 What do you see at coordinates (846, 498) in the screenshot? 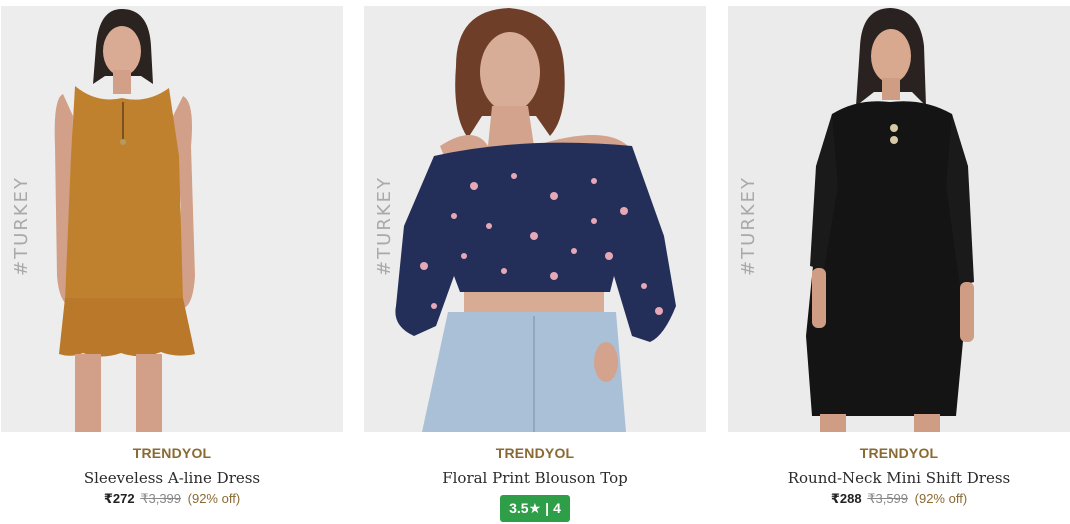
I see `sale-price: ₹288` at bounding box center [846, 498].